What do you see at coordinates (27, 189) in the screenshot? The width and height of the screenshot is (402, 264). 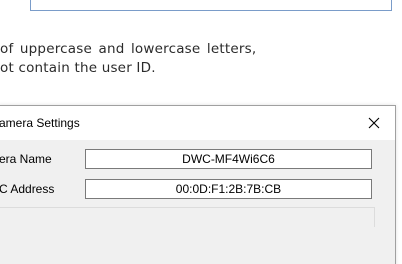 I see `mac-address-label: C Address` at bounding box center [27, 189].